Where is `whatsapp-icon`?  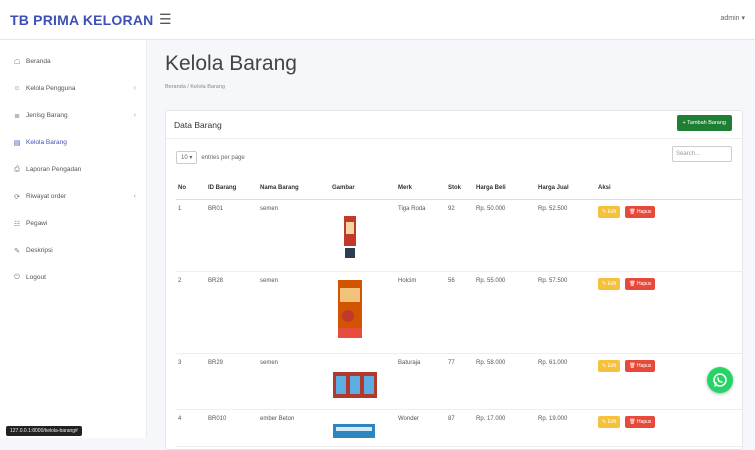 whatsapp-icon is located at coordinates (720, 380).